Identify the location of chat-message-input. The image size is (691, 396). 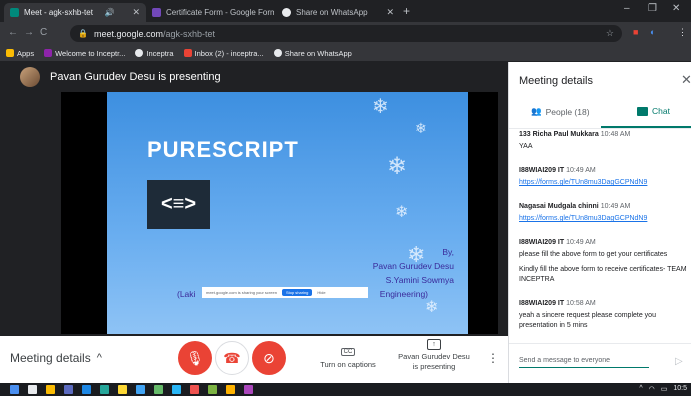
(584, 362).